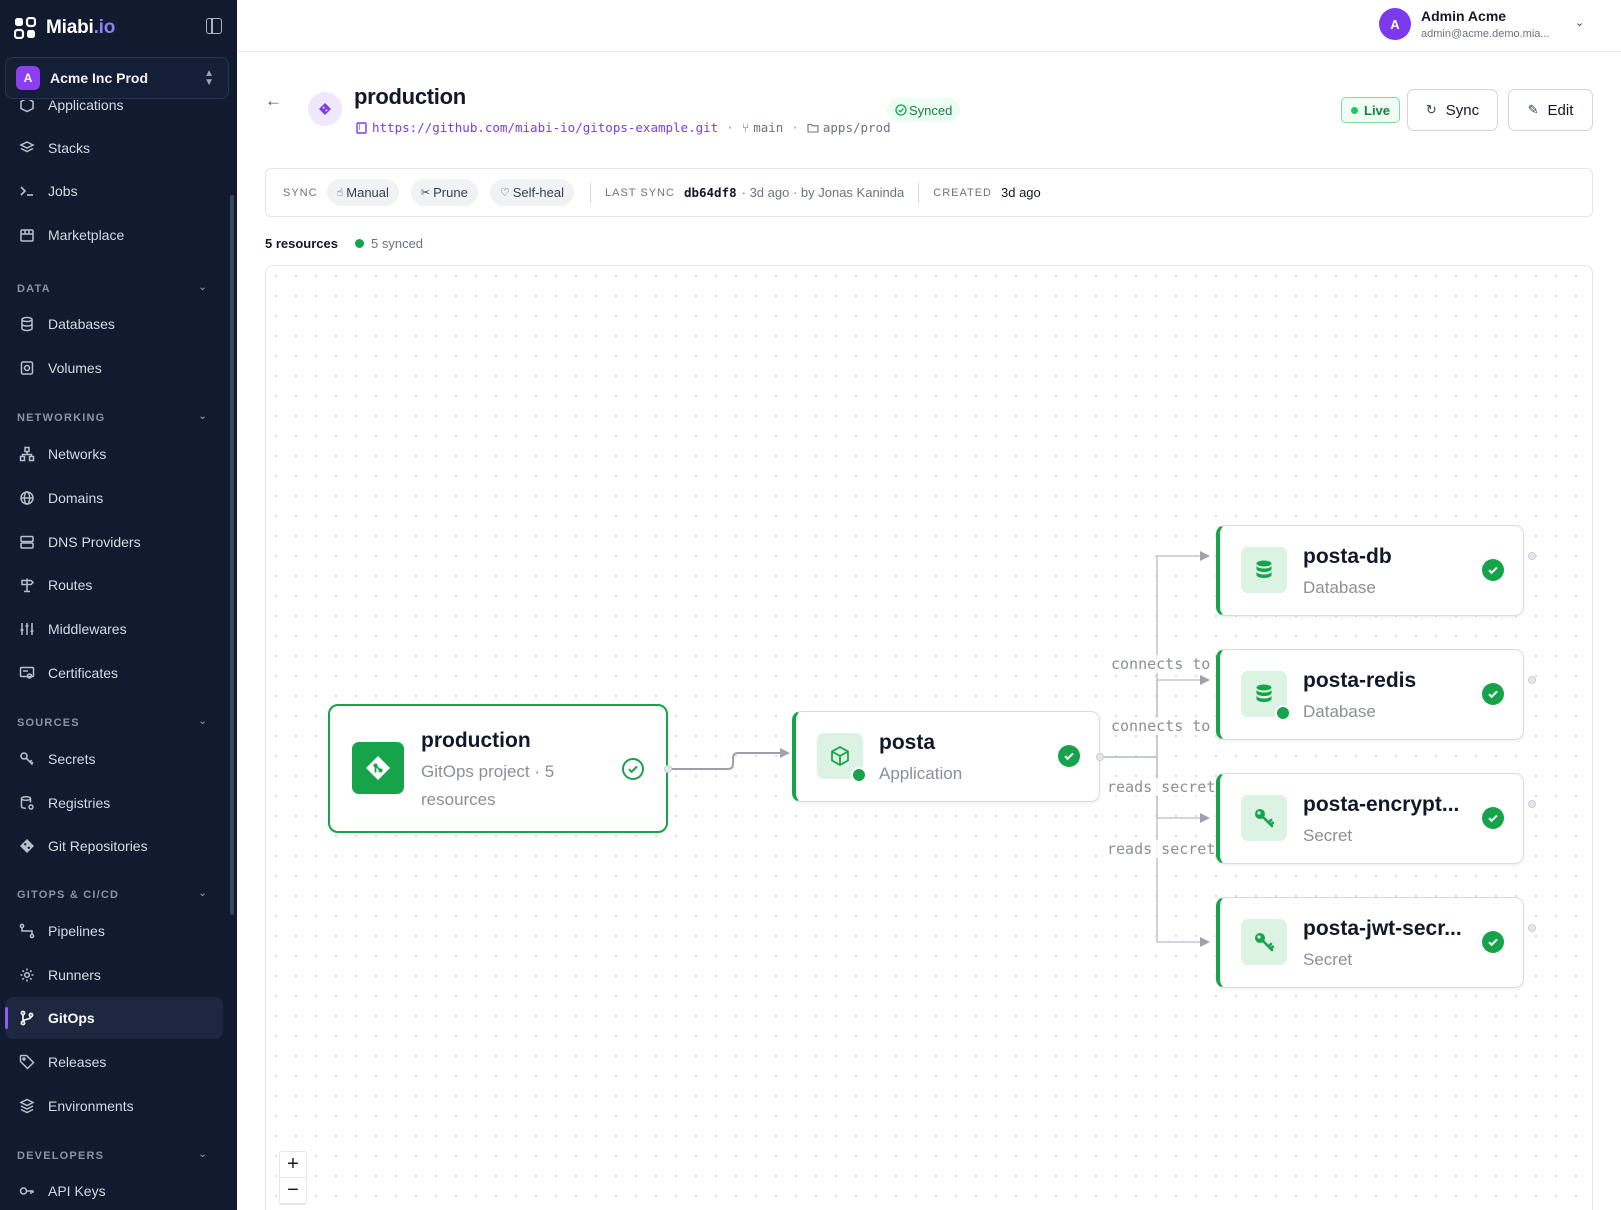  Describe the element at coordinates (114, 542) in the screenshot. I see `sidebar-item-dns-providers: DNS Providers` at that location.